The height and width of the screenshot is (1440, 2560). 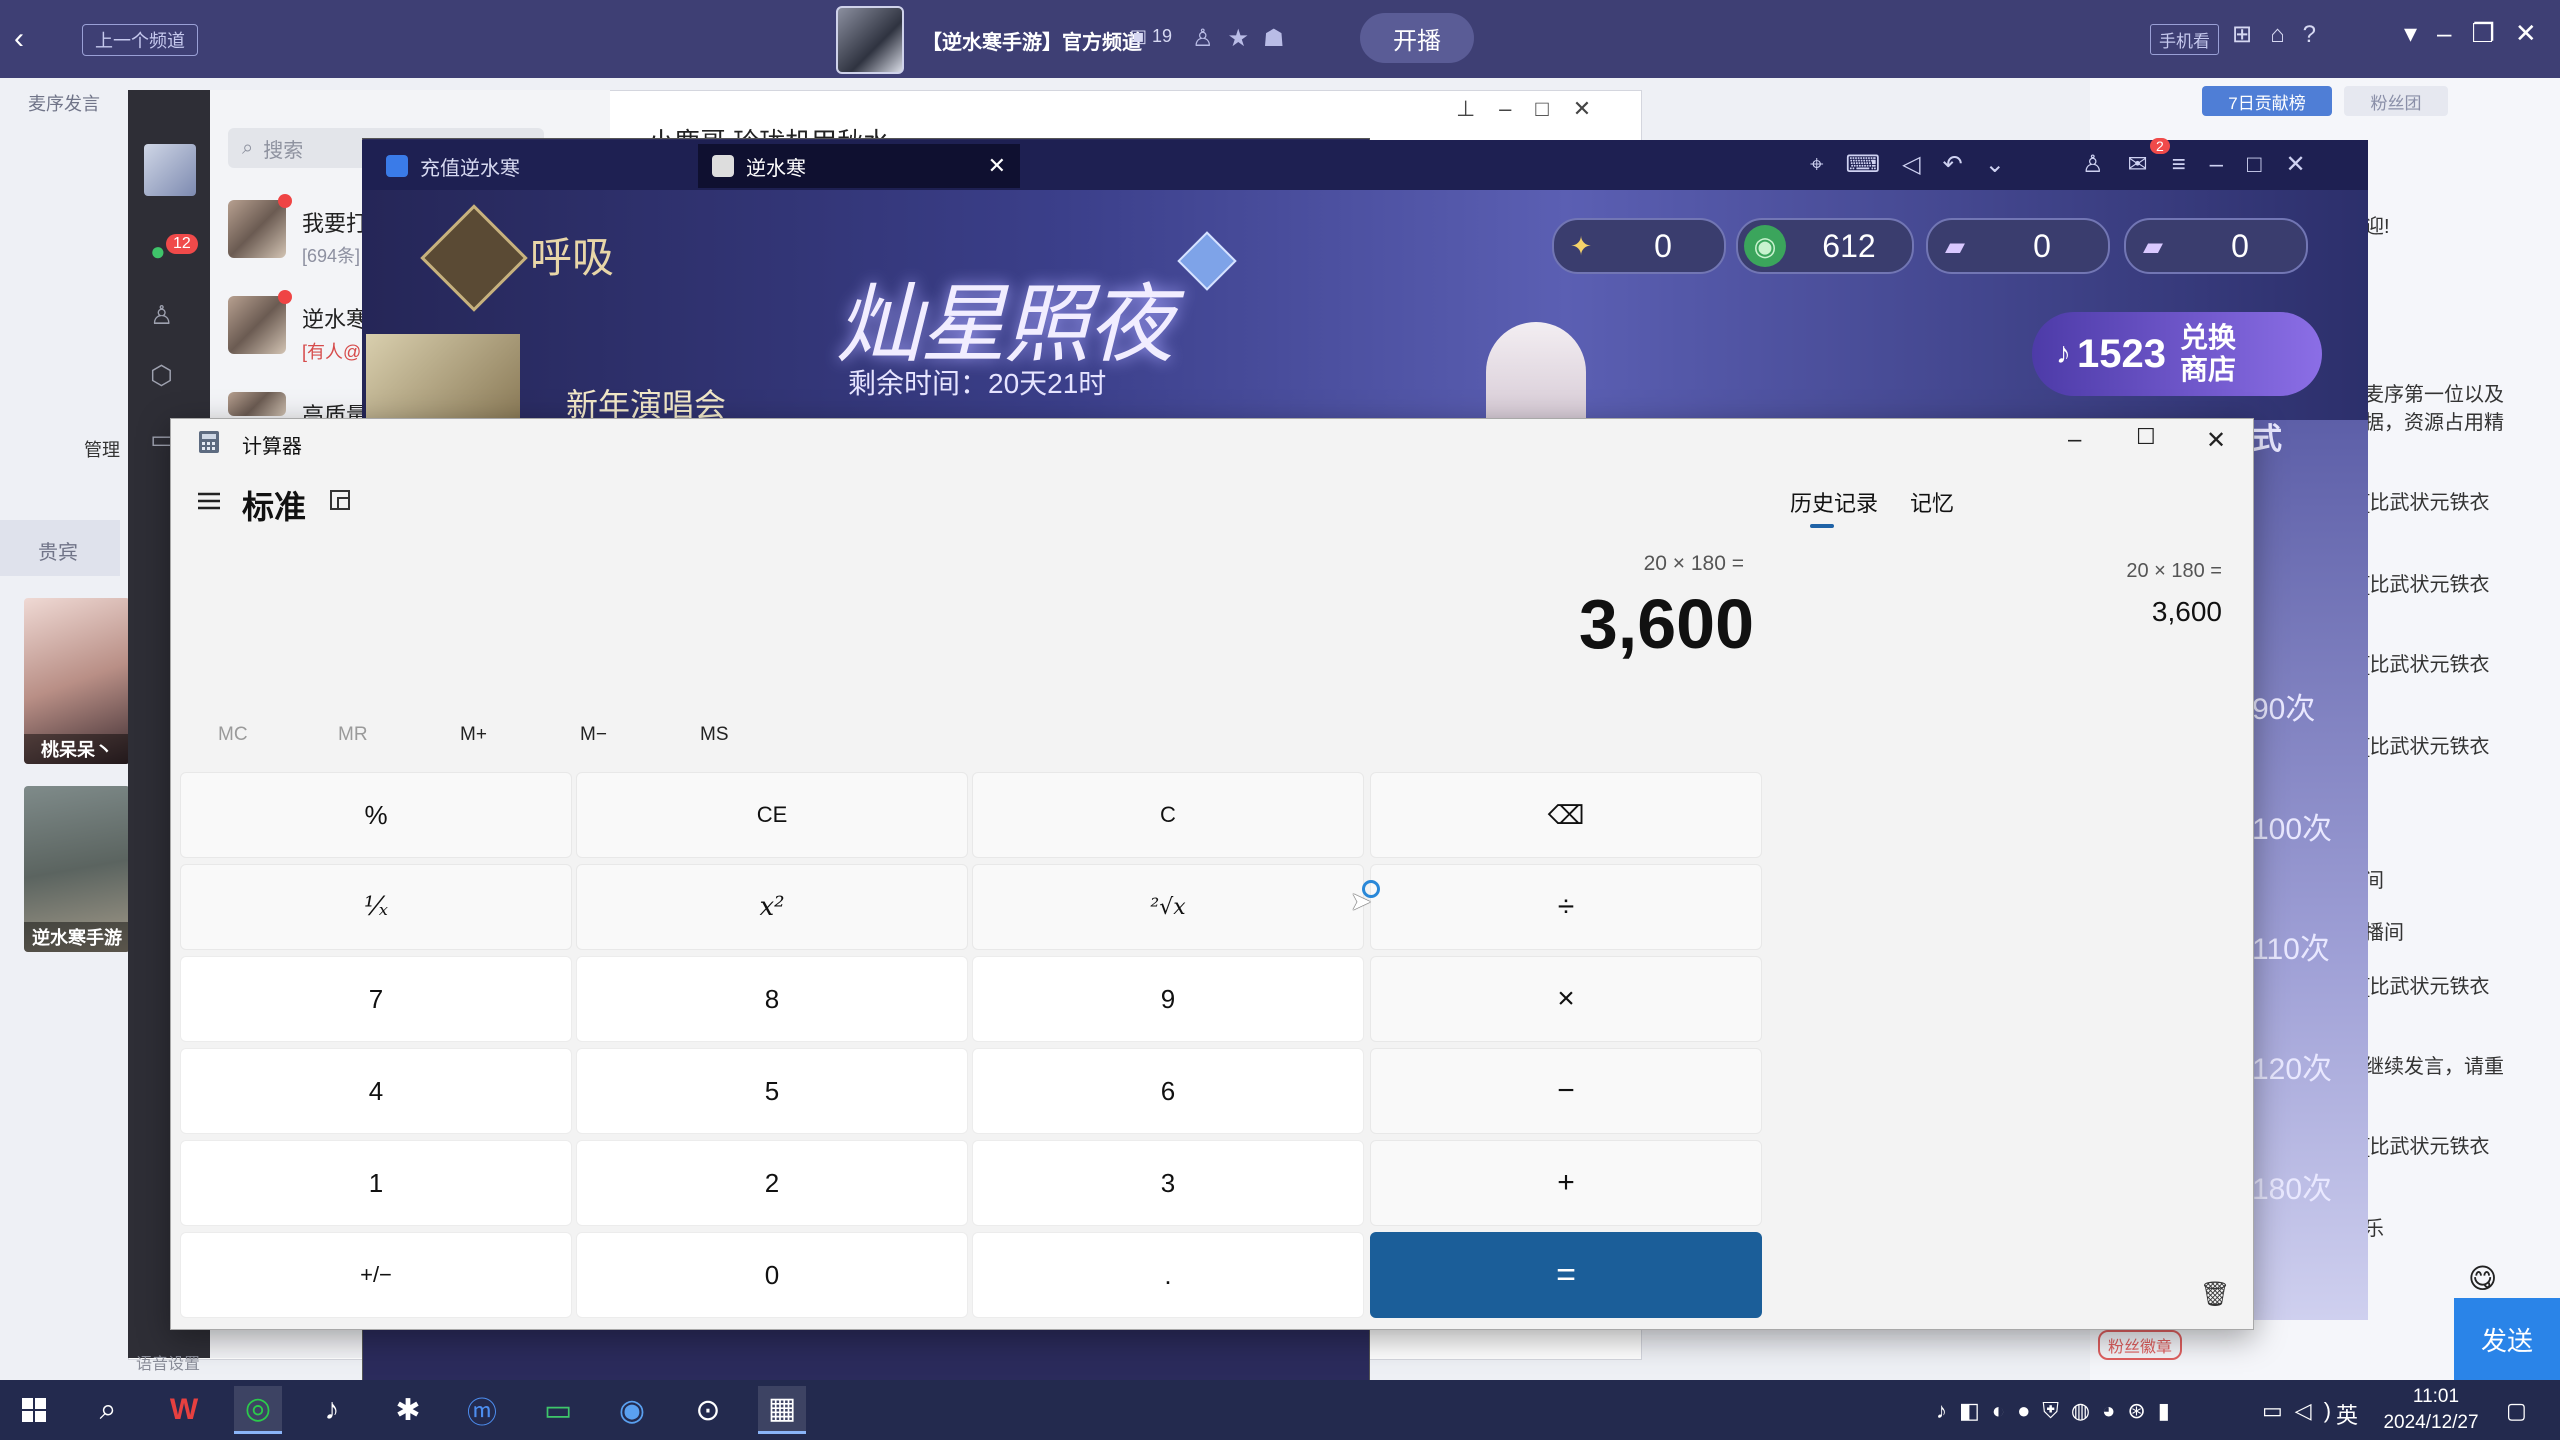 I want to click on hamburger-menu-icon, so click(x=209, y=501).